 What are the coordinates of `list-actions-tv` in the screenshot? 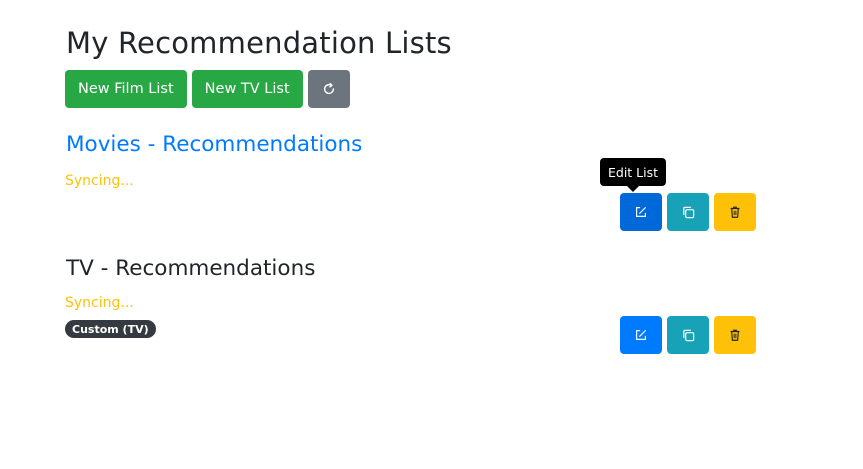 It's located at (688, 335).